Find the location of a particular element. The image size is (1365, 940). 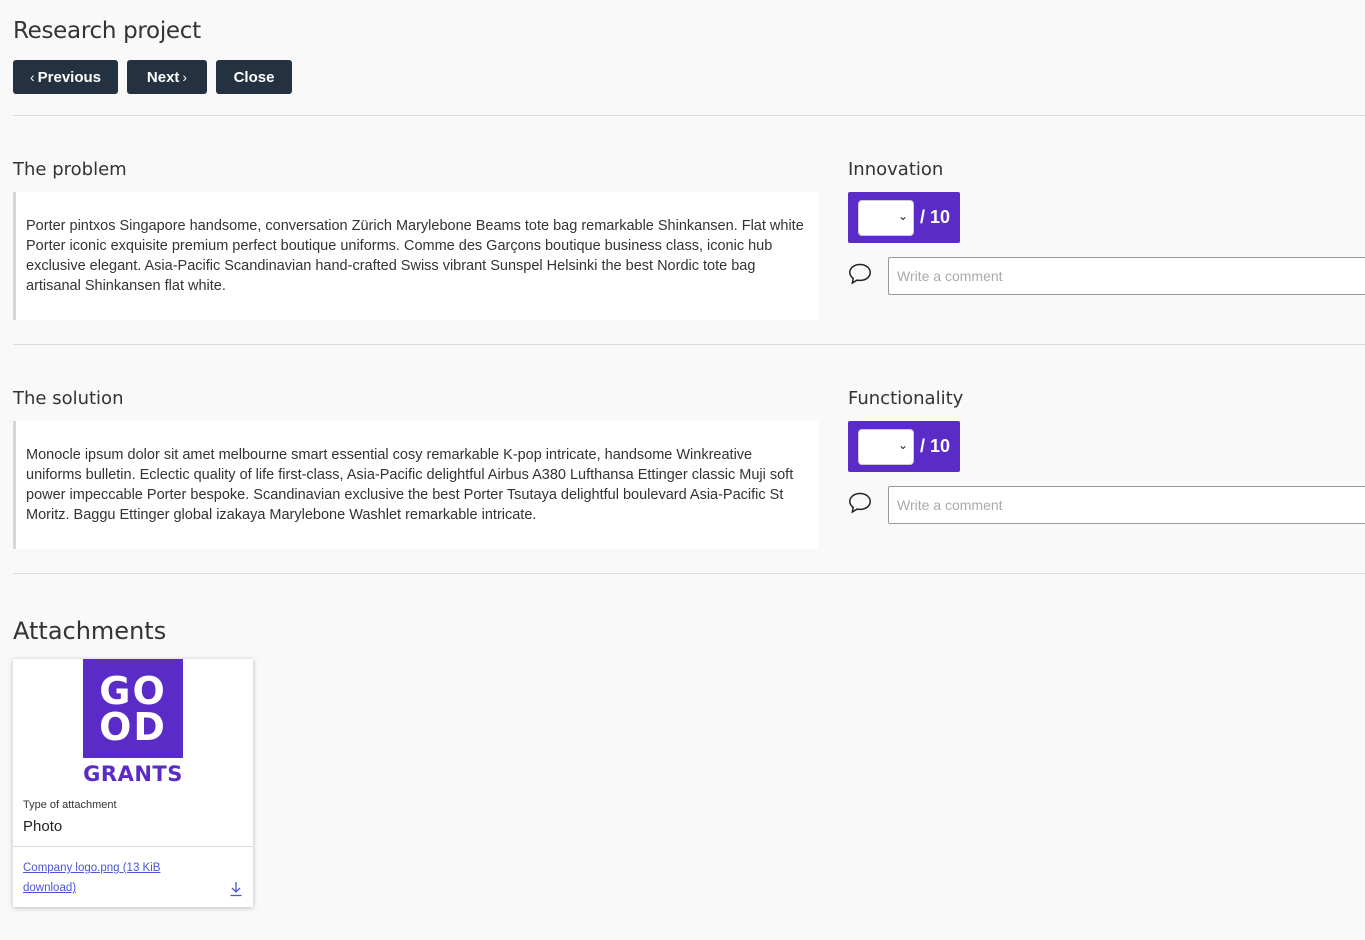

close-label: Close is located at coordinates (254, 77).